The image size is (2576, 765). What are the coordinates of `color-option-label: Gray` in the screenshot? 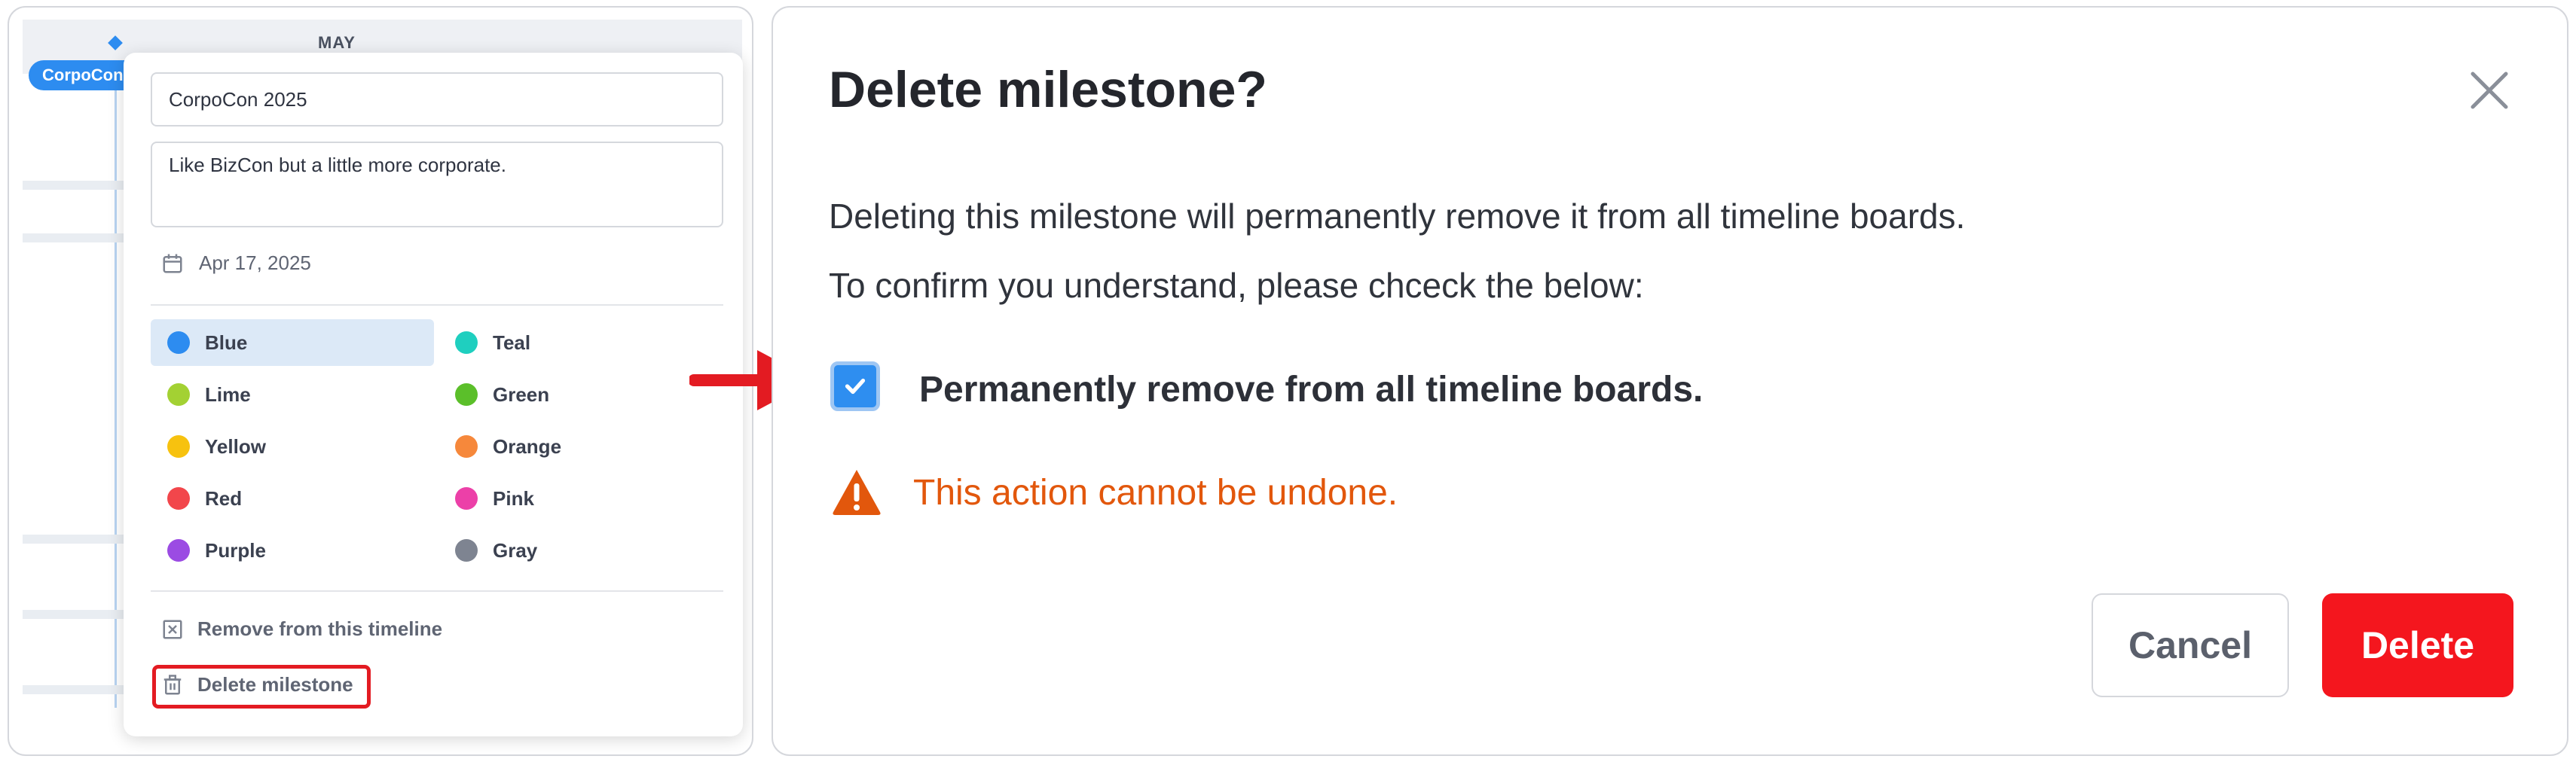 It's located at (515, 550).